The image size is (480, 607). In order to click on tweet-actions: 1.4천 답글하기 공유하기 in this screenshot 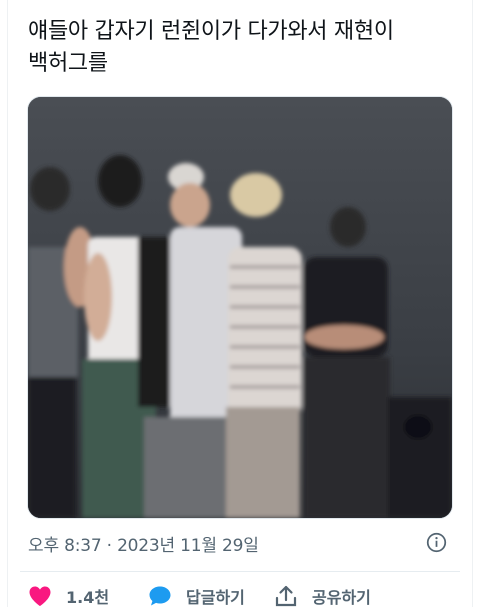, I will do `click(211, 595)`.